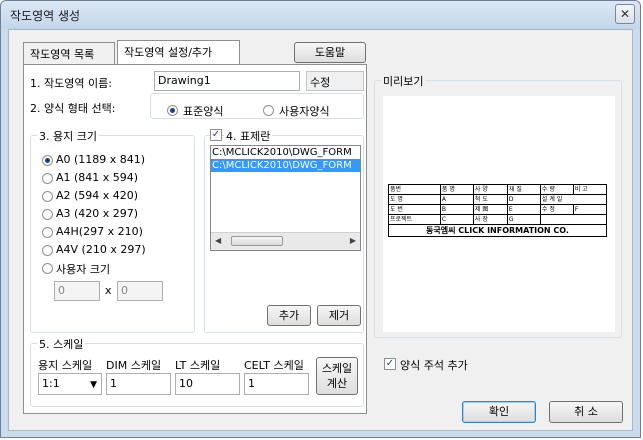 The width and height of the screenshot is (643, 440). I want to click on preview-cell: 프로젝트, so click(414, 219).